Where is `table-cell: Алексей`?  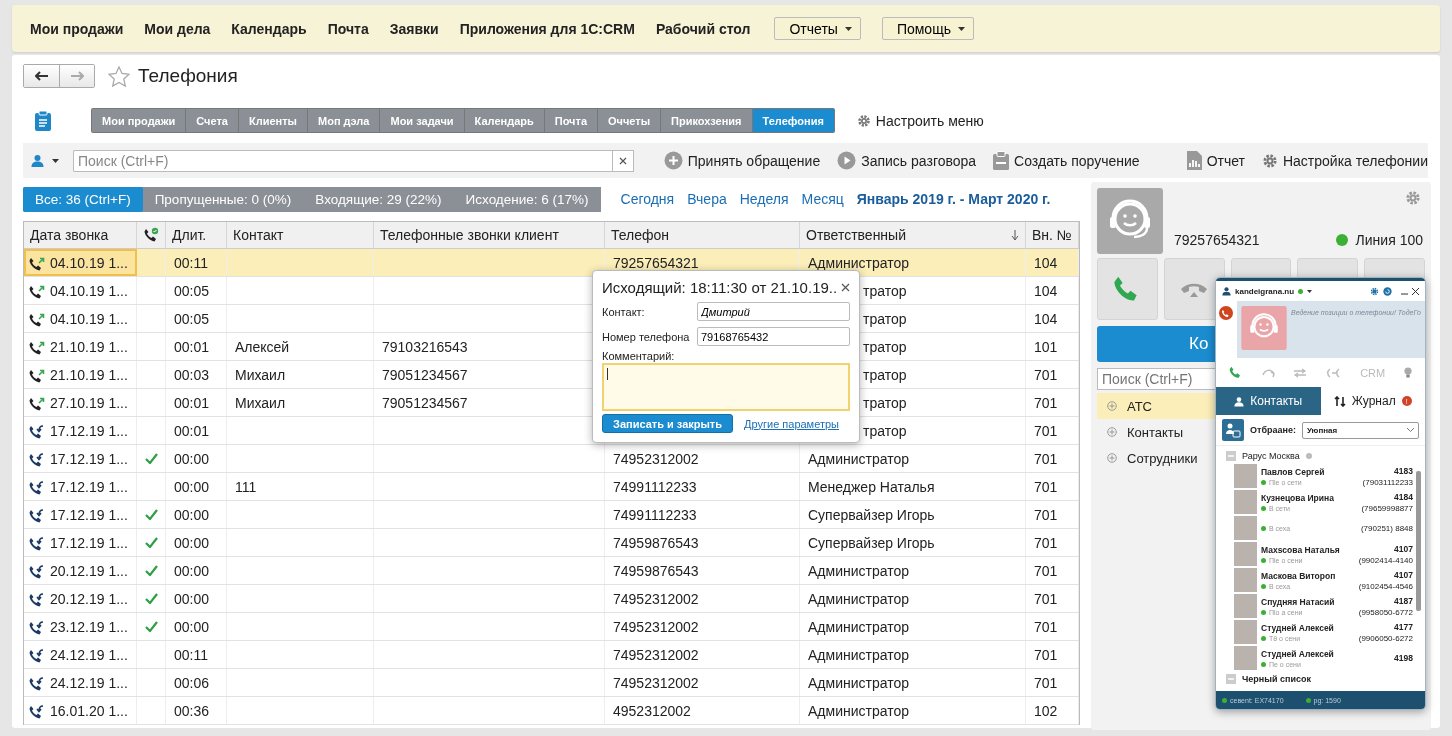
table-cell: Алексей is located at coordinates (300, 346).